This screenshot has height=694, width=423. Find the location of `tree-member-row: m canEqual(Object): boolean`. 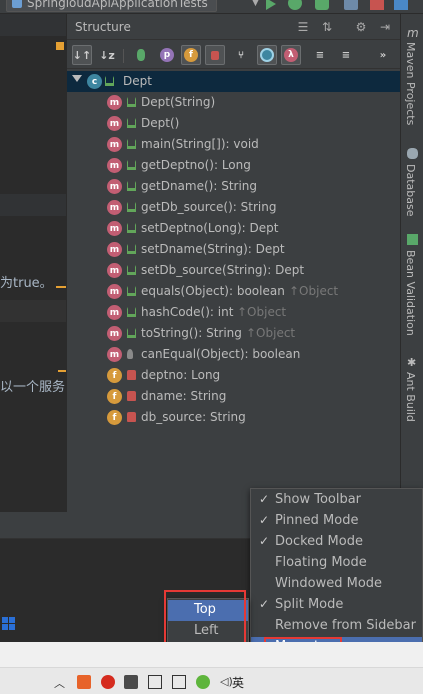

tree-member-row: m canEqual(Object): boolean is located at coordinates (234, 354).